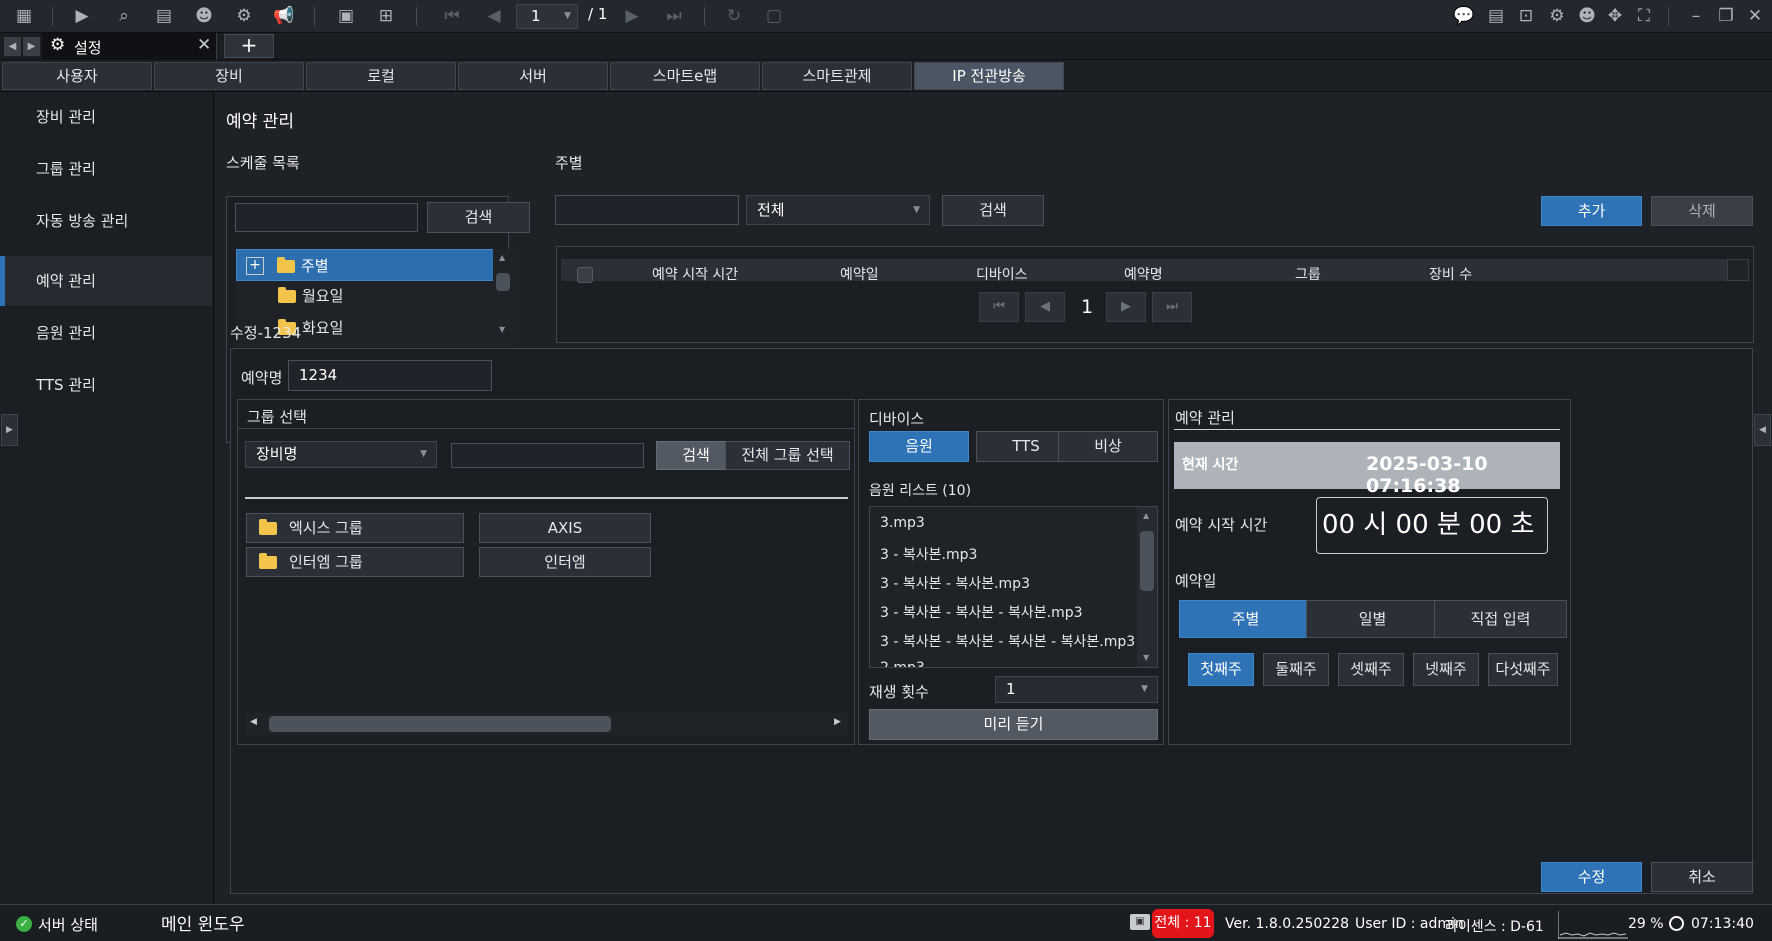 This screenshot has height=941, width=1772. I want to click on second-value: 00, so click(1485, 525).